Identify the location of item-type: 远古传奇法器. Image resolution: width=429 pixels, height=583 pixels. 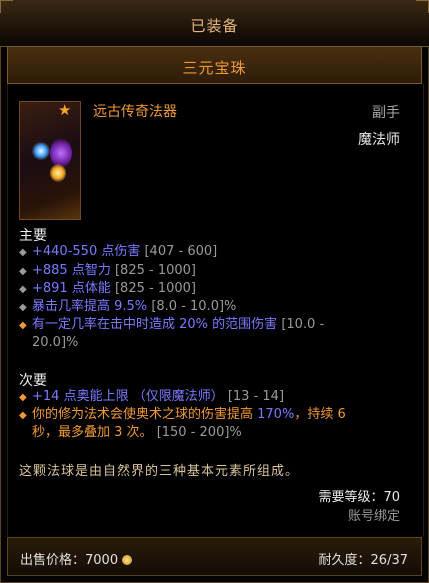
(135, 112).